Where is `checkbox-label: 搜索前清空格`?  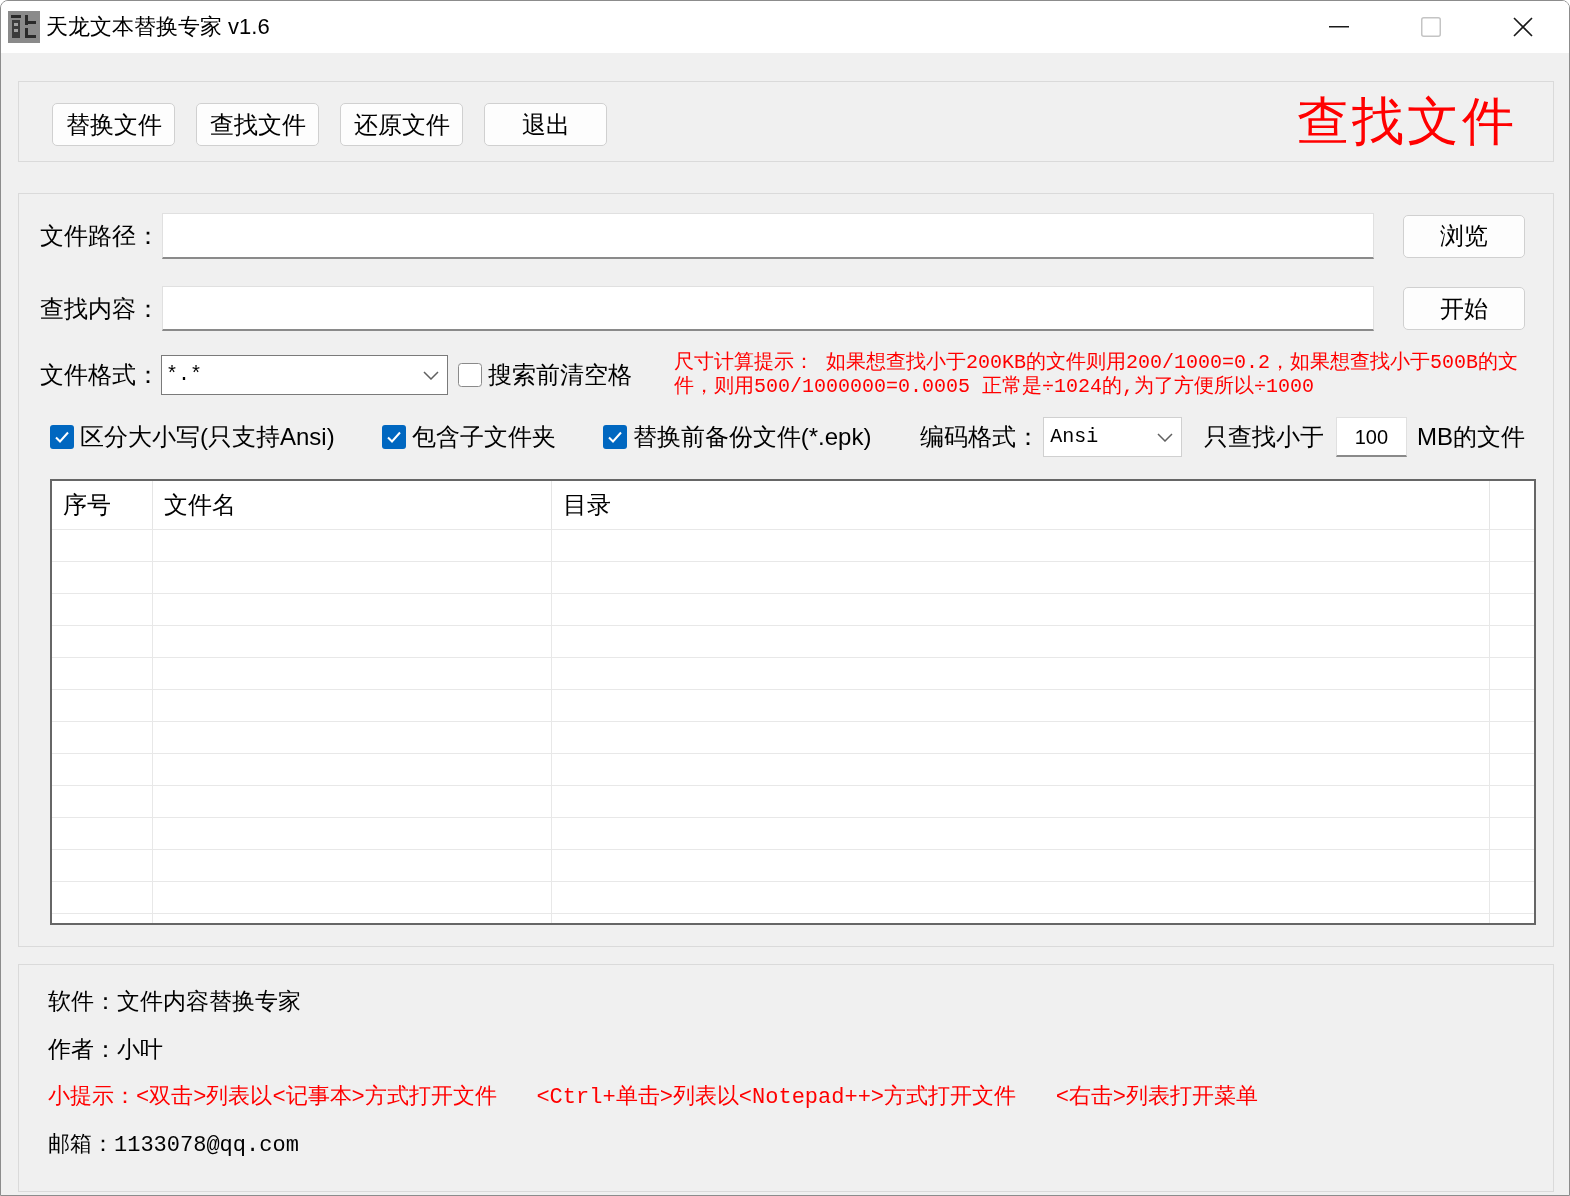 checkbox-label: 搜索前清空格 is located at coordinates (560, 375).